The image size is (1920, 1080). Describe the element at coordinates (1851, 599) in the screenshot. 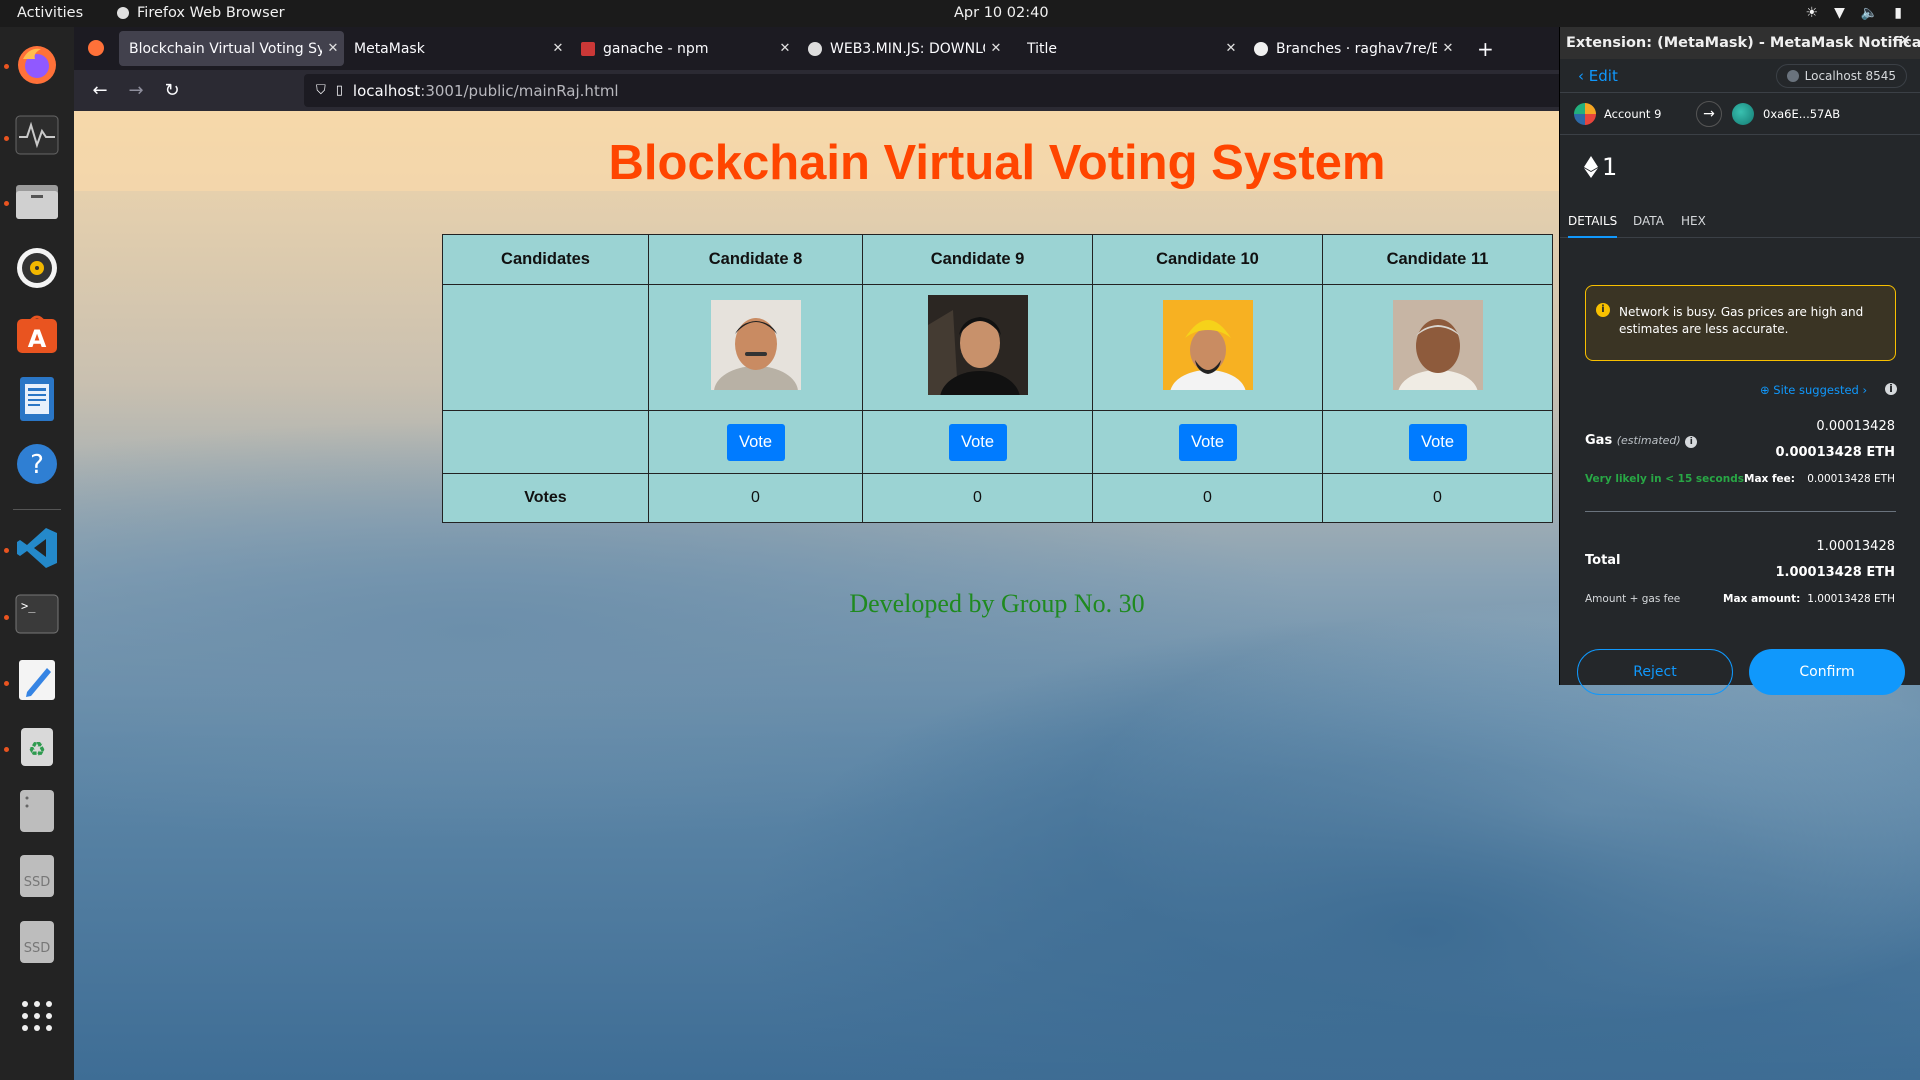

I see `max-amount-value: 1.00013428 ETH` at that location.